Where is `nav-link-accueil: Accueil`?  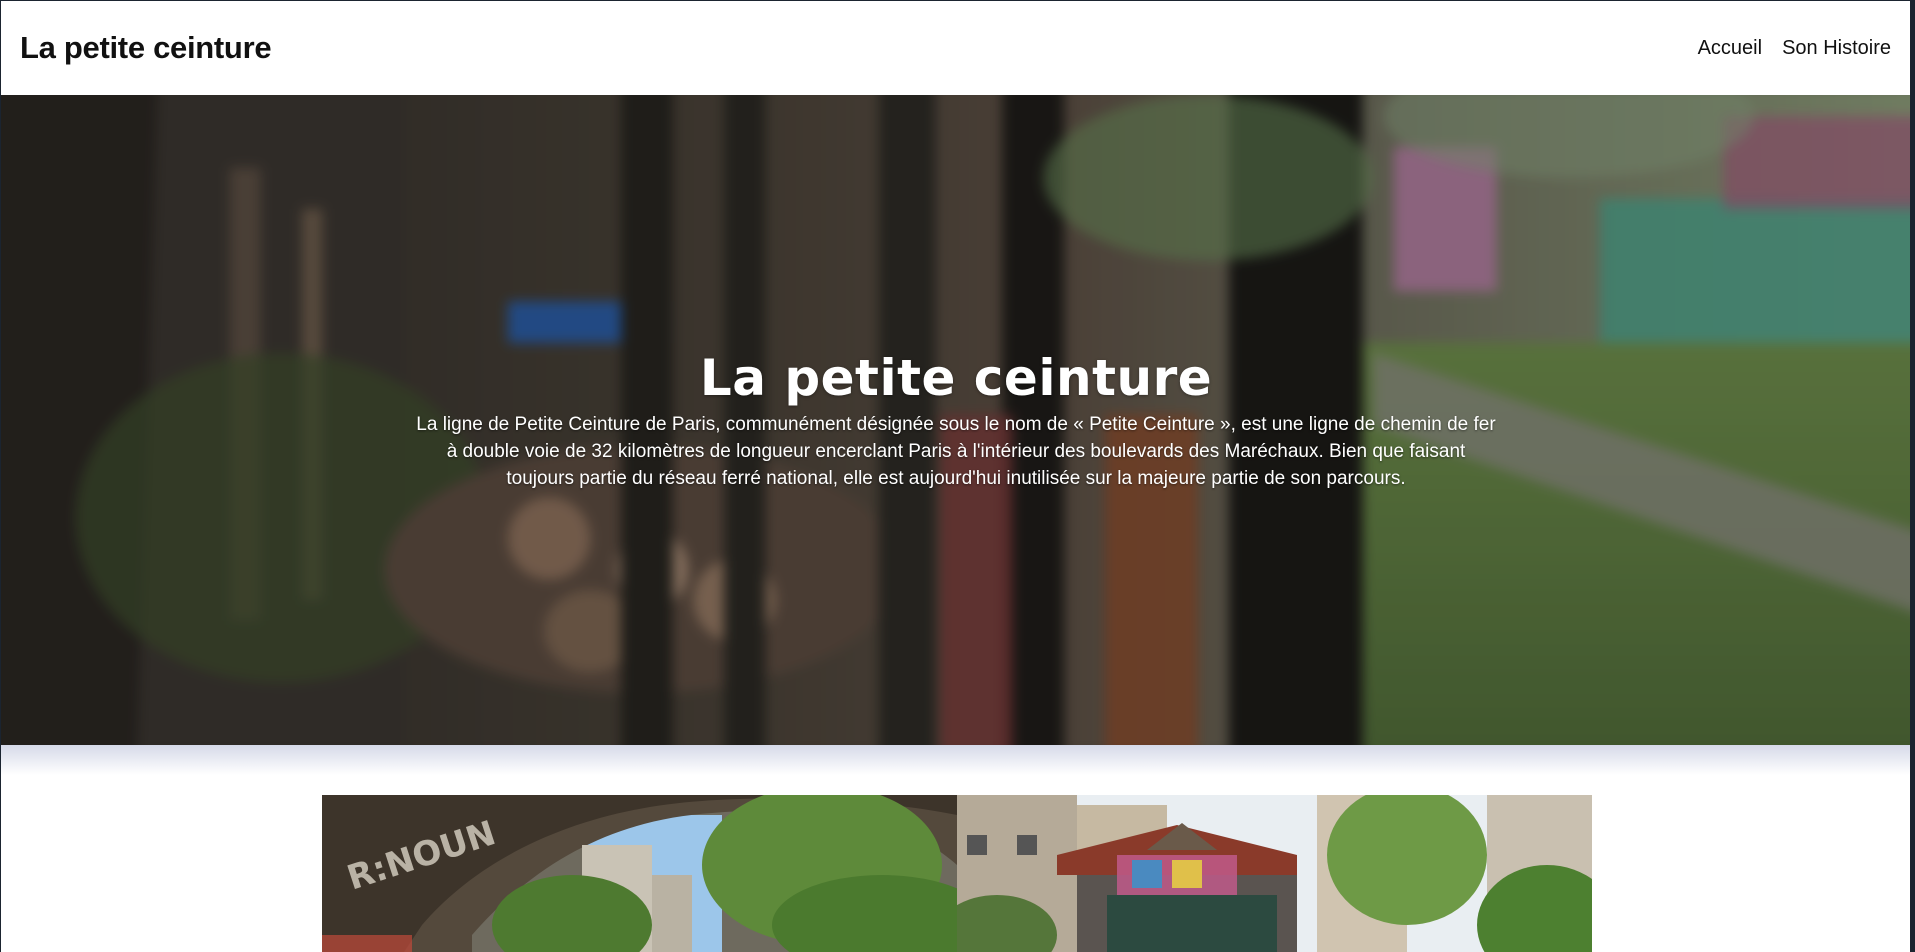
nav-link-accueil: Accueil is located at coordinates (1730, 48).